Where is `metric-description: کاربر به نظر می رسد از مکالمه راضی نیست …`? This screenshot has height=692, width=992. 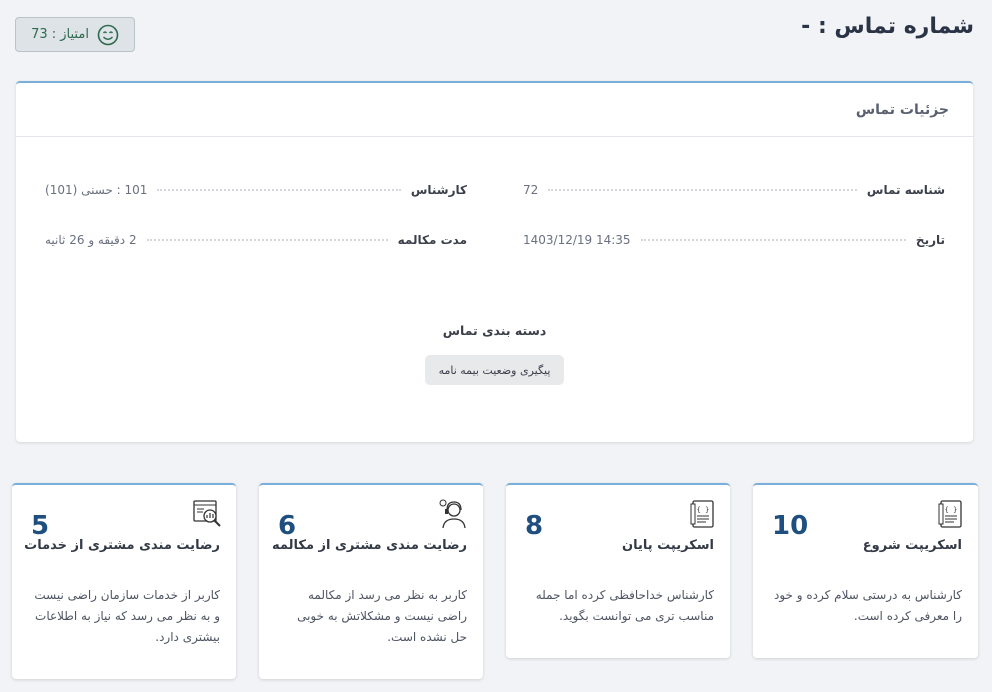
metric-description: کاربر به نظر می رسد از مکالمه راضی نیست … is located at coordinates (382, 616).